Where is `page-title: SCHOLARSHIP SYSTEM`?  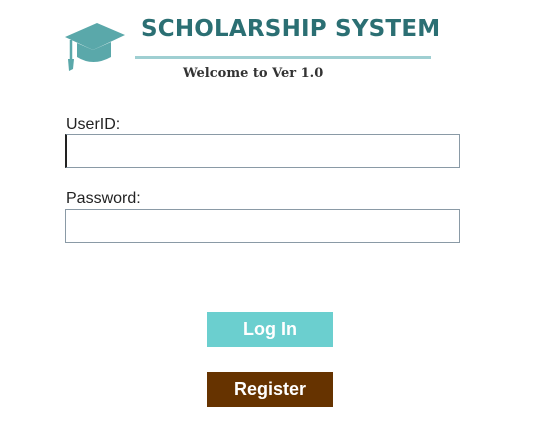 page-title: SCHOLARSHIP SYSTEM is located at coordinates (291, 29).